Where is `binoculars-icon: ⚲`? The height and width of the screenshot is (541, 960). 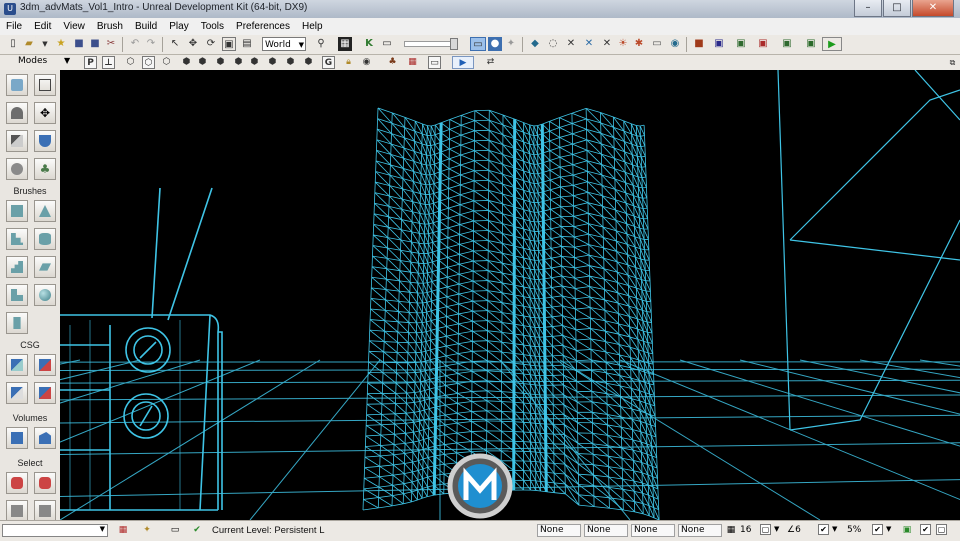 binoculars-icon: ⚲ is located at coordinates (321, 44).